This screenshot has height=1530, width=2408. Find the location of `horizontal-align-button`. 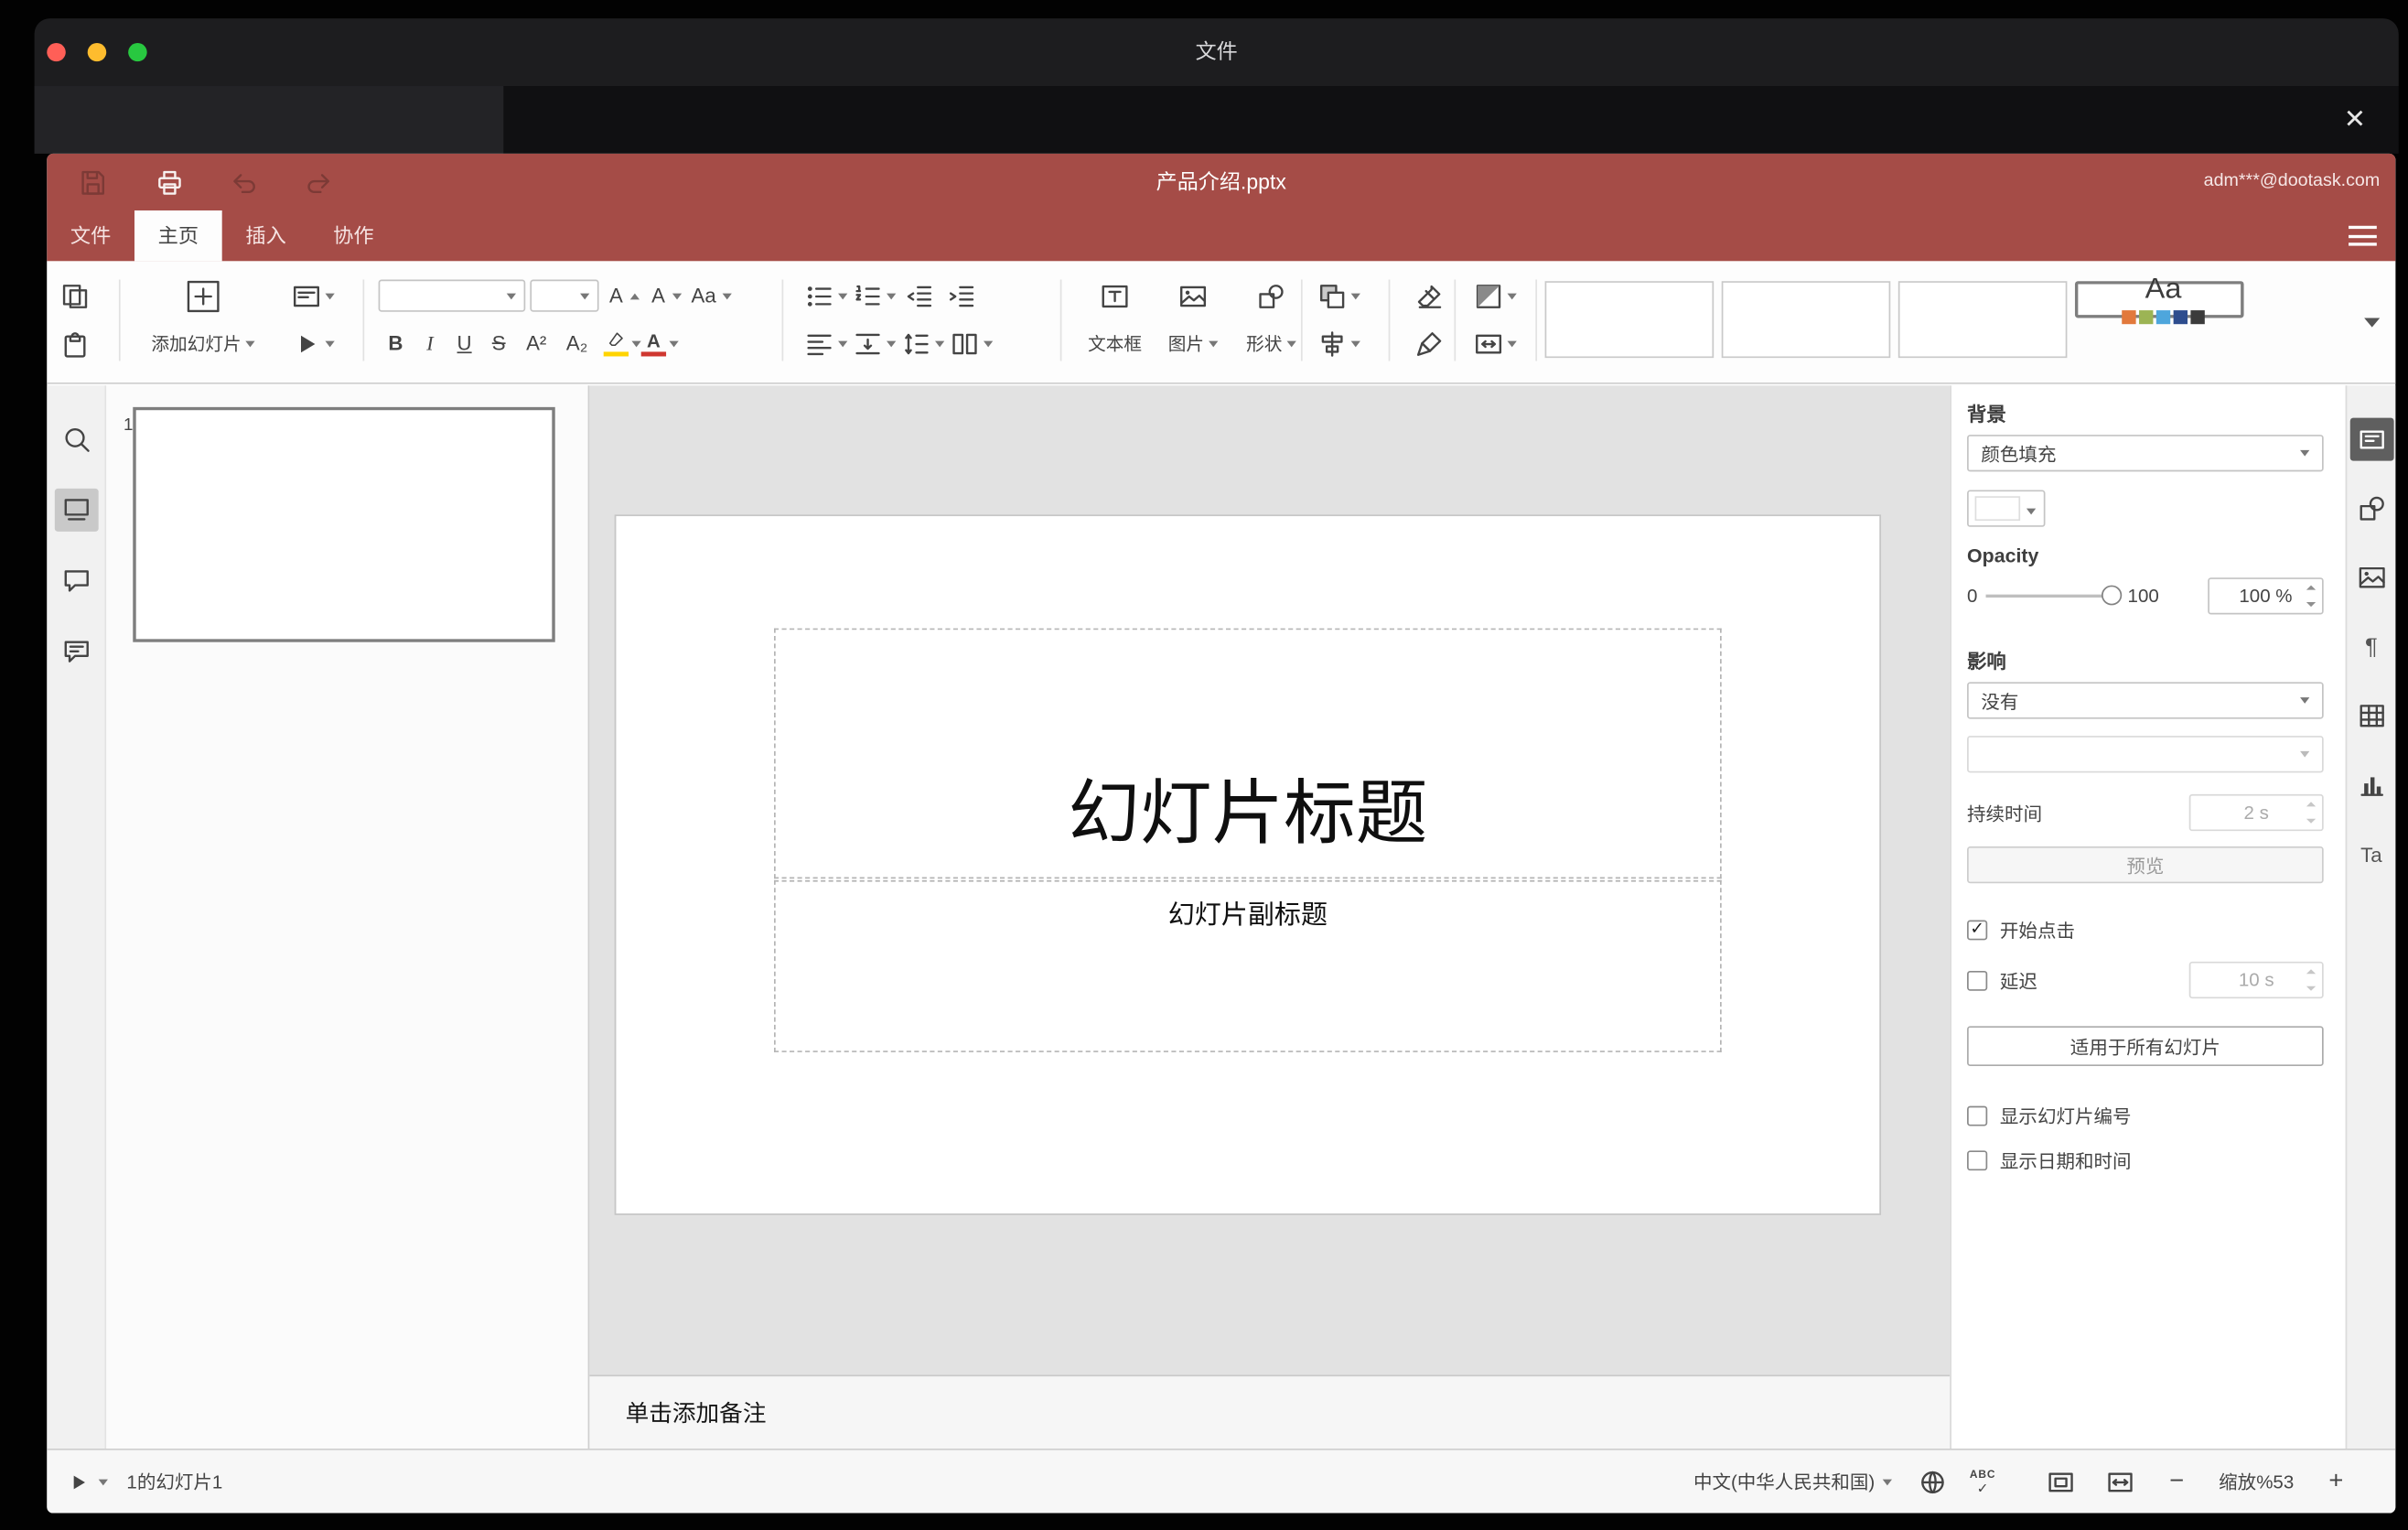

horizontal-align-button is located at coordinates (825, 343).